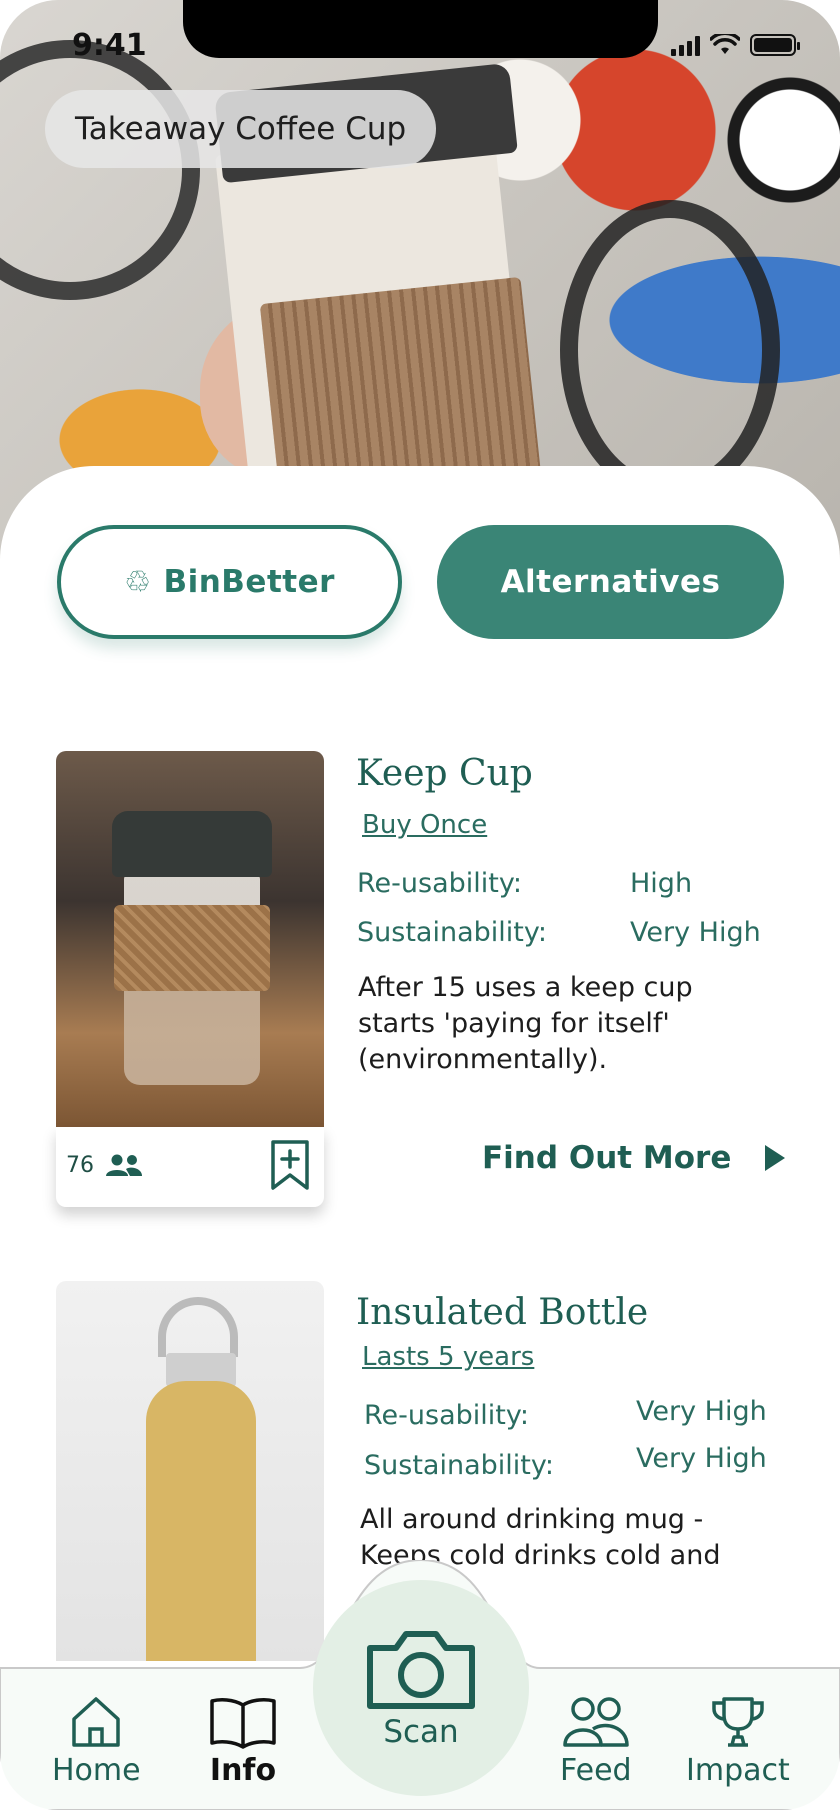  I want to click on wifi-icon, so click(725, 44).